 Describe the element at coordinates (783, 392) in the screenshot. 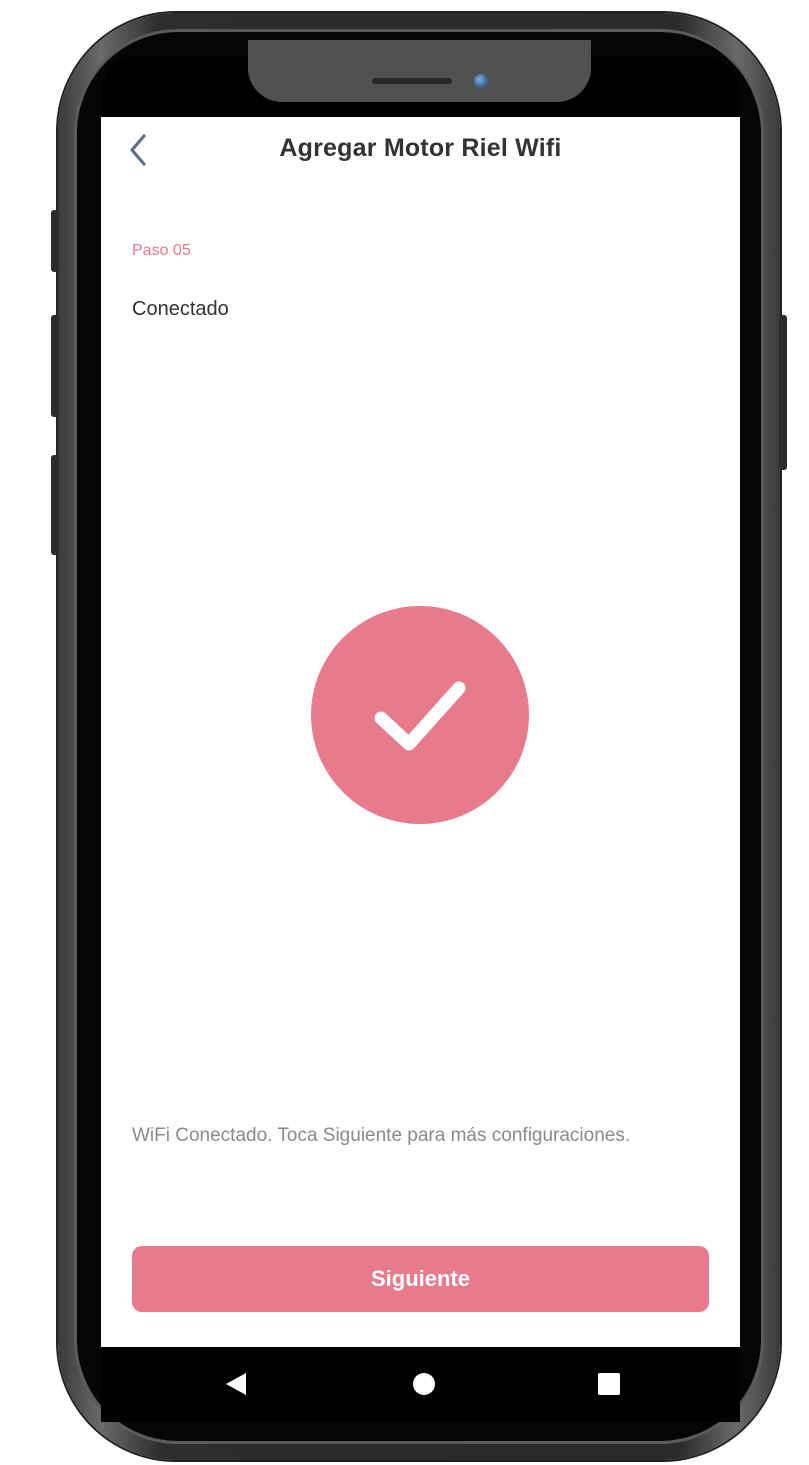

I see `power-button` at that location.